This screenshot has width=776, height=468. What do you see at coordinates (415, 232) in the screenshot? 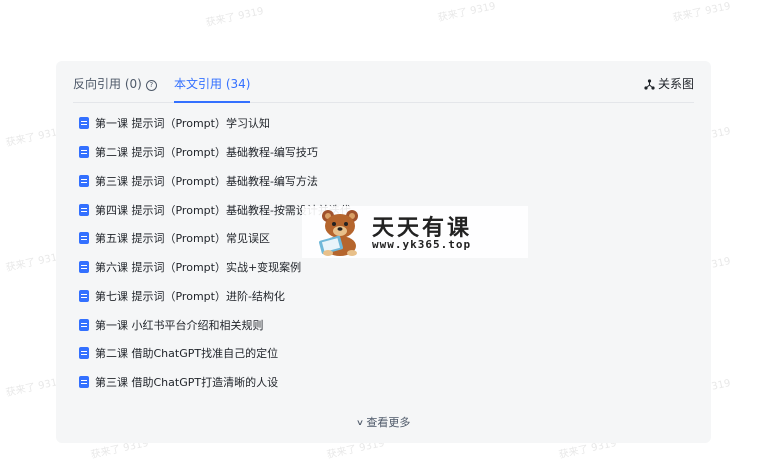
I see `logo-watermark: 天天有课 www.yk365.top` at bounding box center [415, 232].